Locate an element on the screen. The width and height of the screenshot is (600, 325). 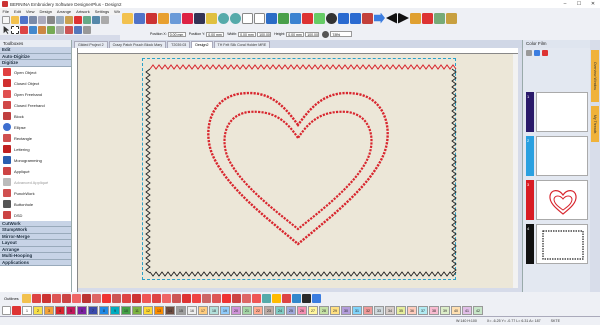
thread-chip: 11 is located at coordinates (137, 310).